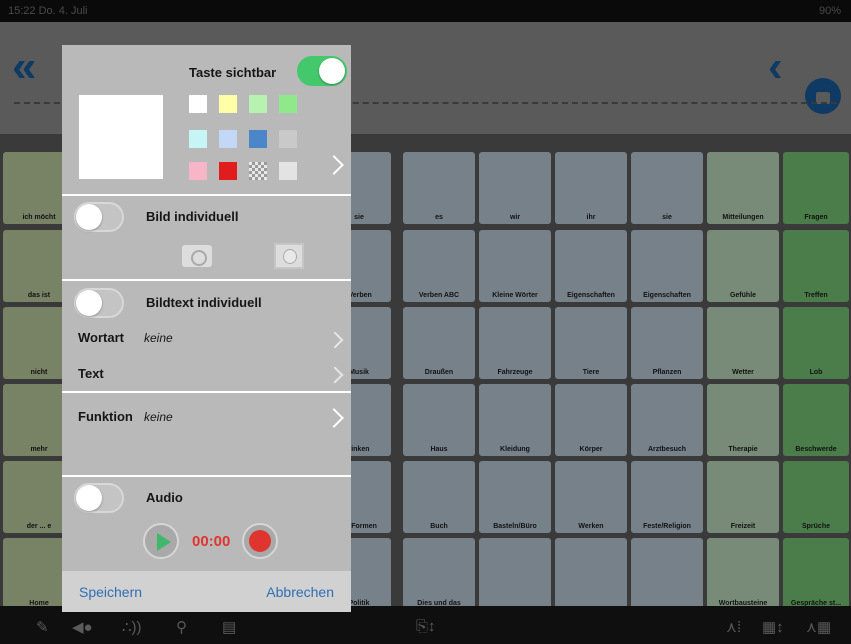 This screenshot has width=851, height=644. Describe the element at coordinates (515, 497) in the screenshot. I see `symbol-cell: Basteln/Büro` at that location.